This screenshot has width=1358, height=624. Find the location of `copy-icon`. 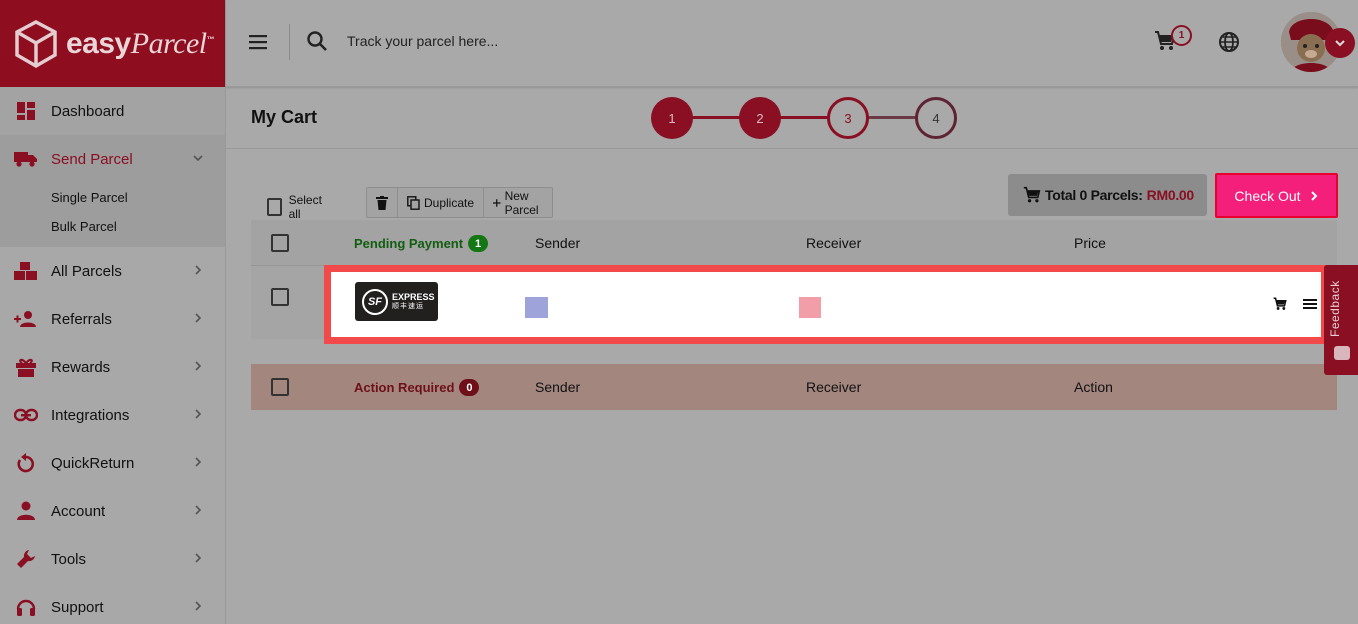

copy-icon is located at coordinates (413, 202).